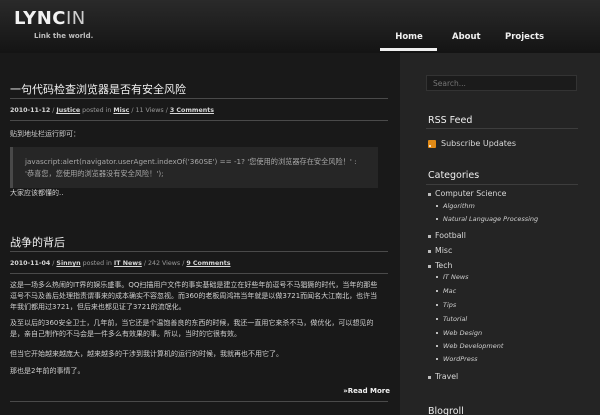 The width and height of the screenshot is (600, 415). Describe the element at coordinates (454, 175) in the screenshot. I see `categories-heading: Categories` at that location.